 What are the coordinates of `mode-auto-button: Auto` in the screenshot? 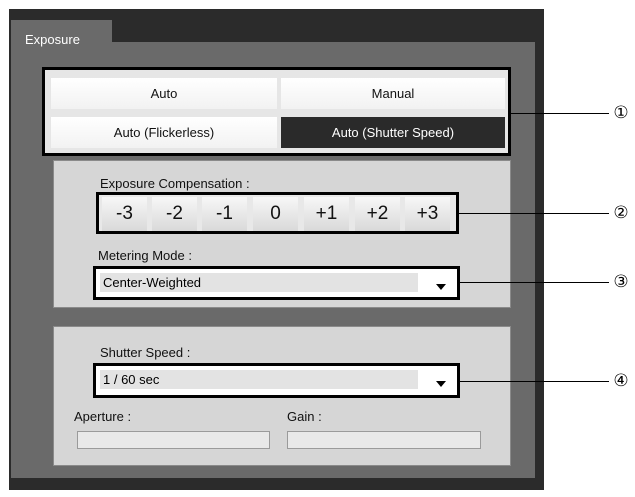 It's located at (164, 93).